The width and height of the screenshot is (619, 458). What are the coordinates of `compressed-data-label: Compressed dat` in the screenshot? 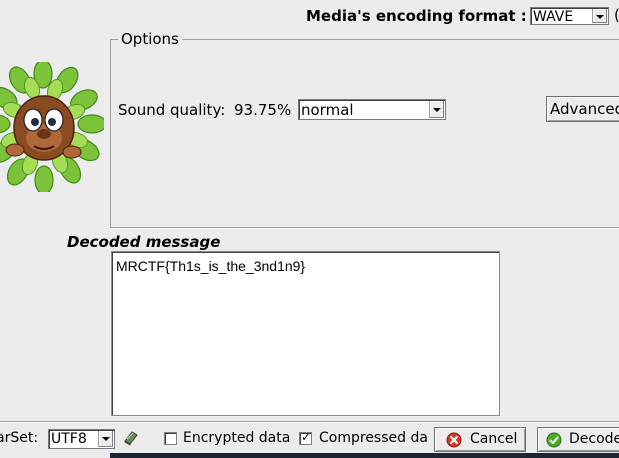 It's located at (373, 438).